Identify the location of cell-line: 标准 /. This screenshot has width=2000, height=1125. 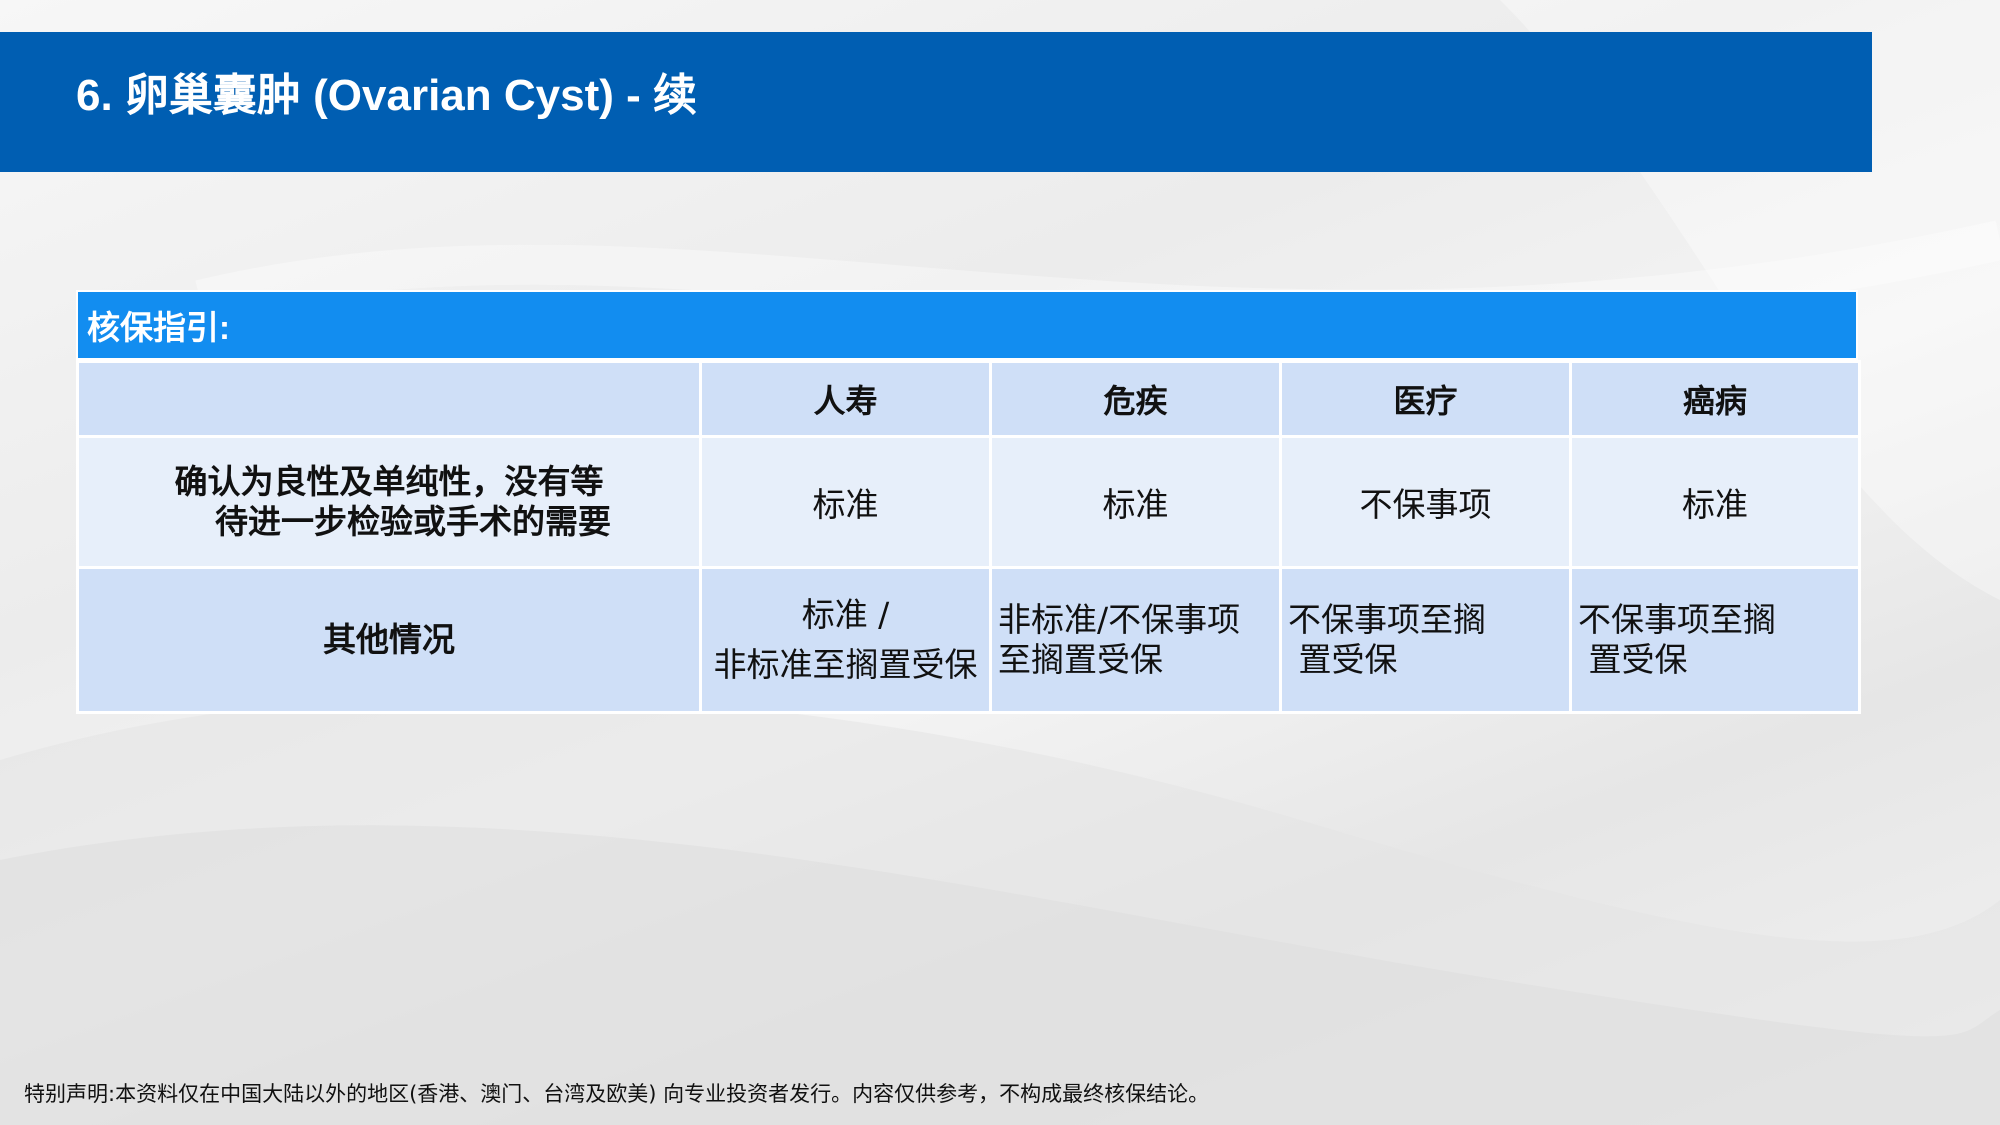
(845, 614).